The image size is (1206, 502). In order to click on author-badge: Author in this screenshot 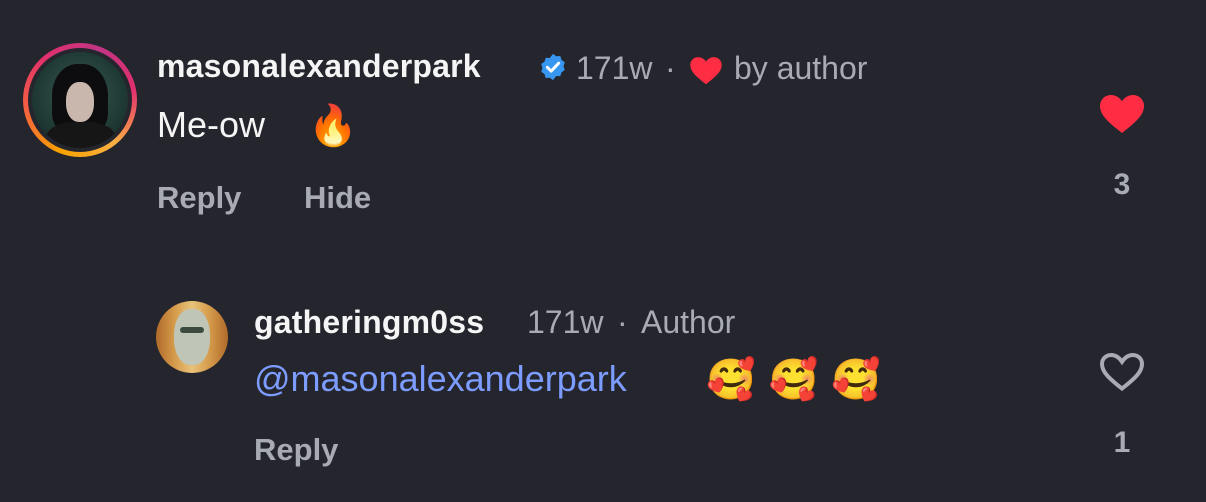, I will do `click(688, 322)`.